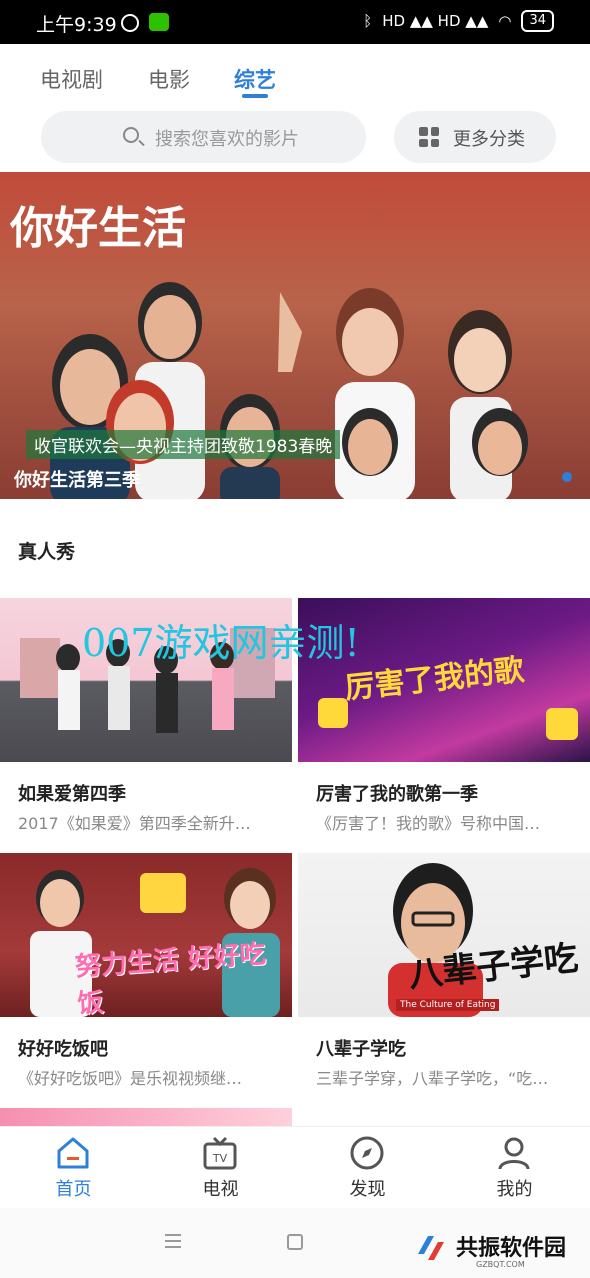  I want to click on tv-icon-text: TV, so click(220, 1158).